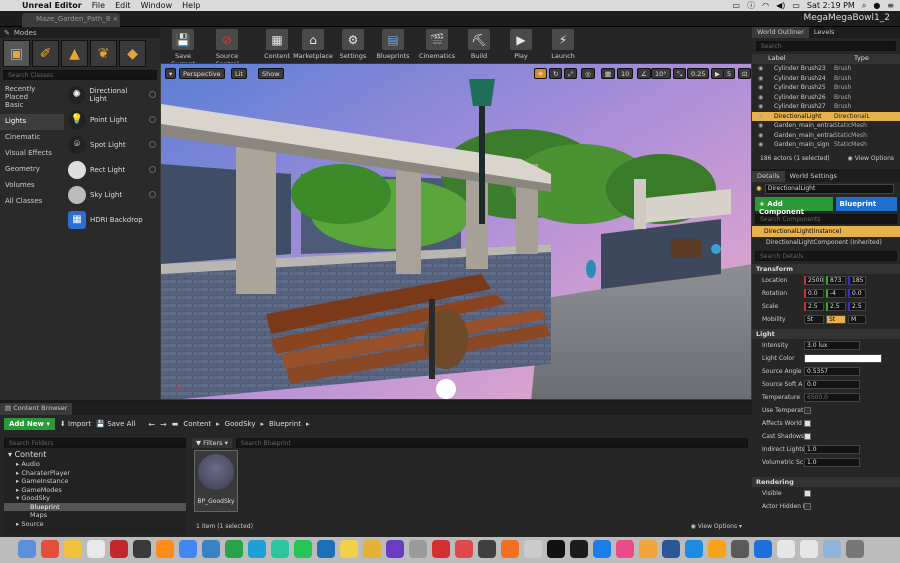  Describe the element at coordinates (866, 204) in the screenshot. I see `blueprint-button: Blueprint` at that location.